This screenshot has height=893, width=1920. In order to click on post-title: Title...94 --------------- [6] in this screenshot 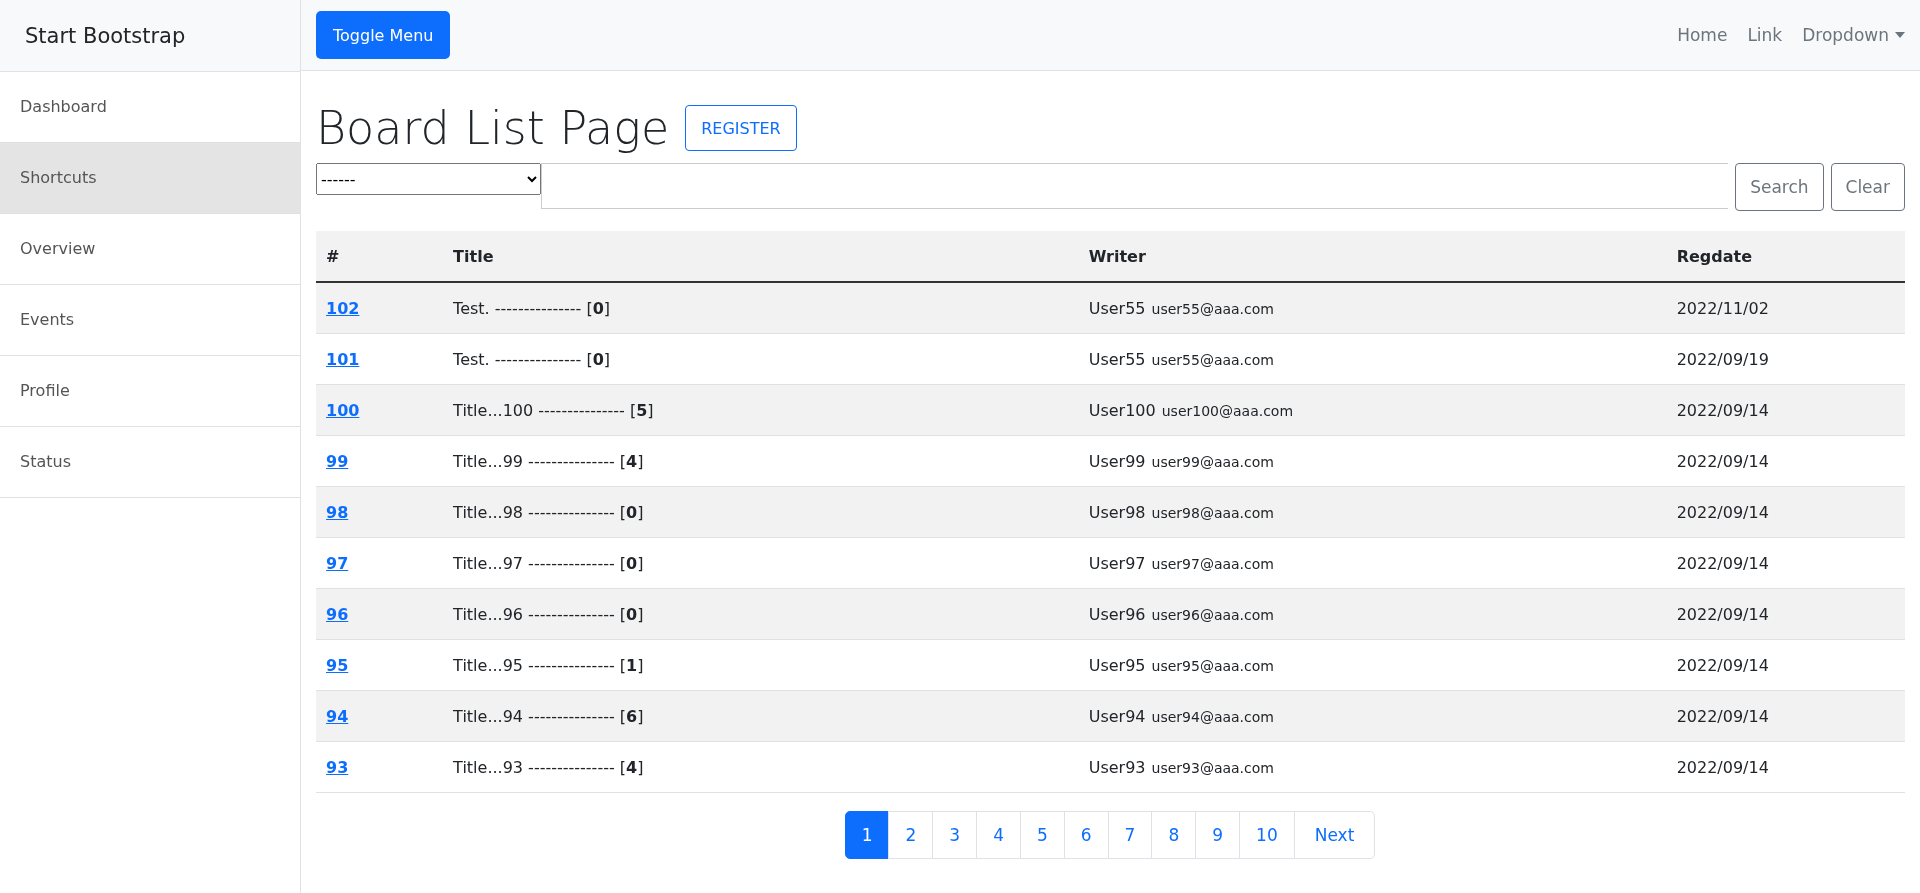, I will do `click(761, 716)`.